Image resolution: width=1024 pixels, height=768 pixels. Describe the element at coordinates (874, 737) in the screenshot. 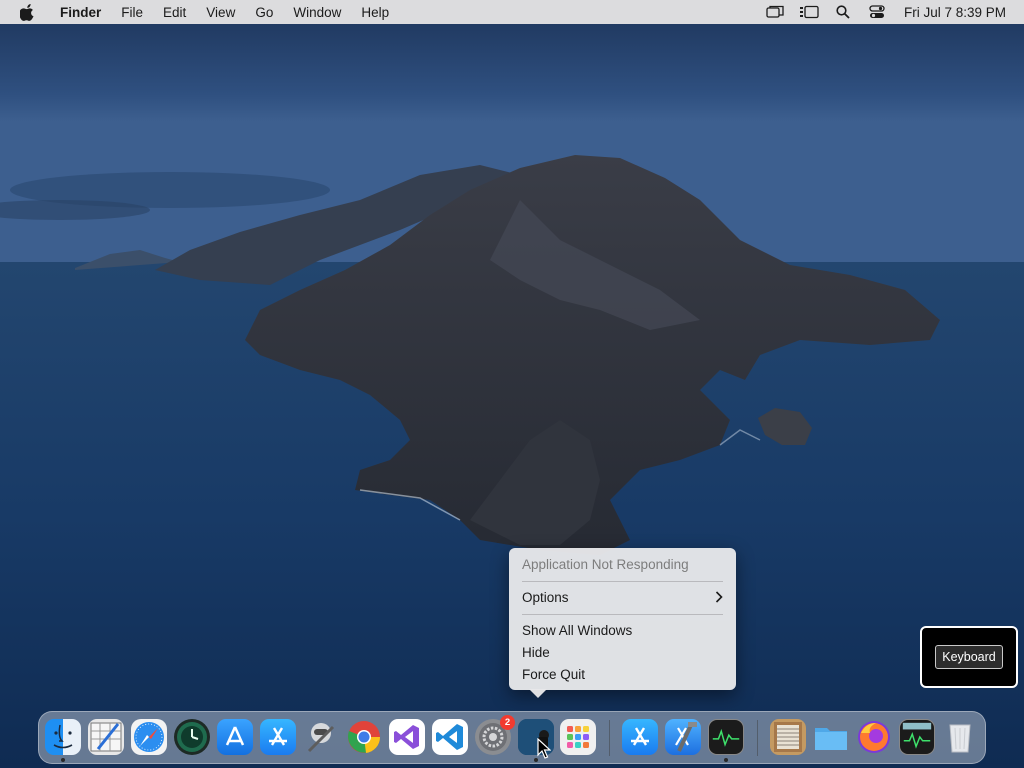

I see `firefox-icon` at that location.